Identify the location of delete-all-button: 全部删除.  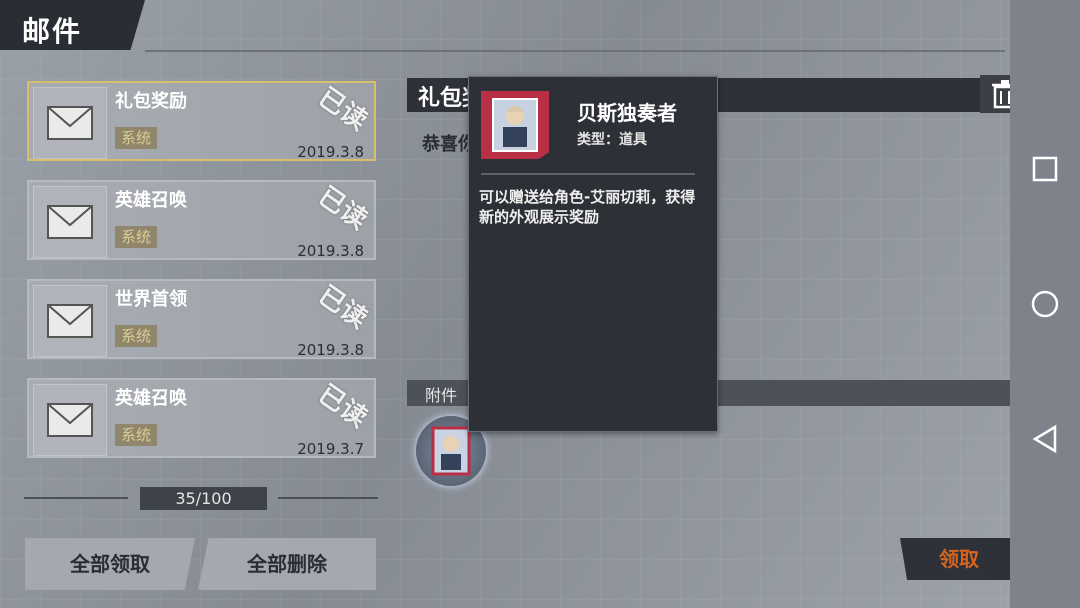
(287, 564).